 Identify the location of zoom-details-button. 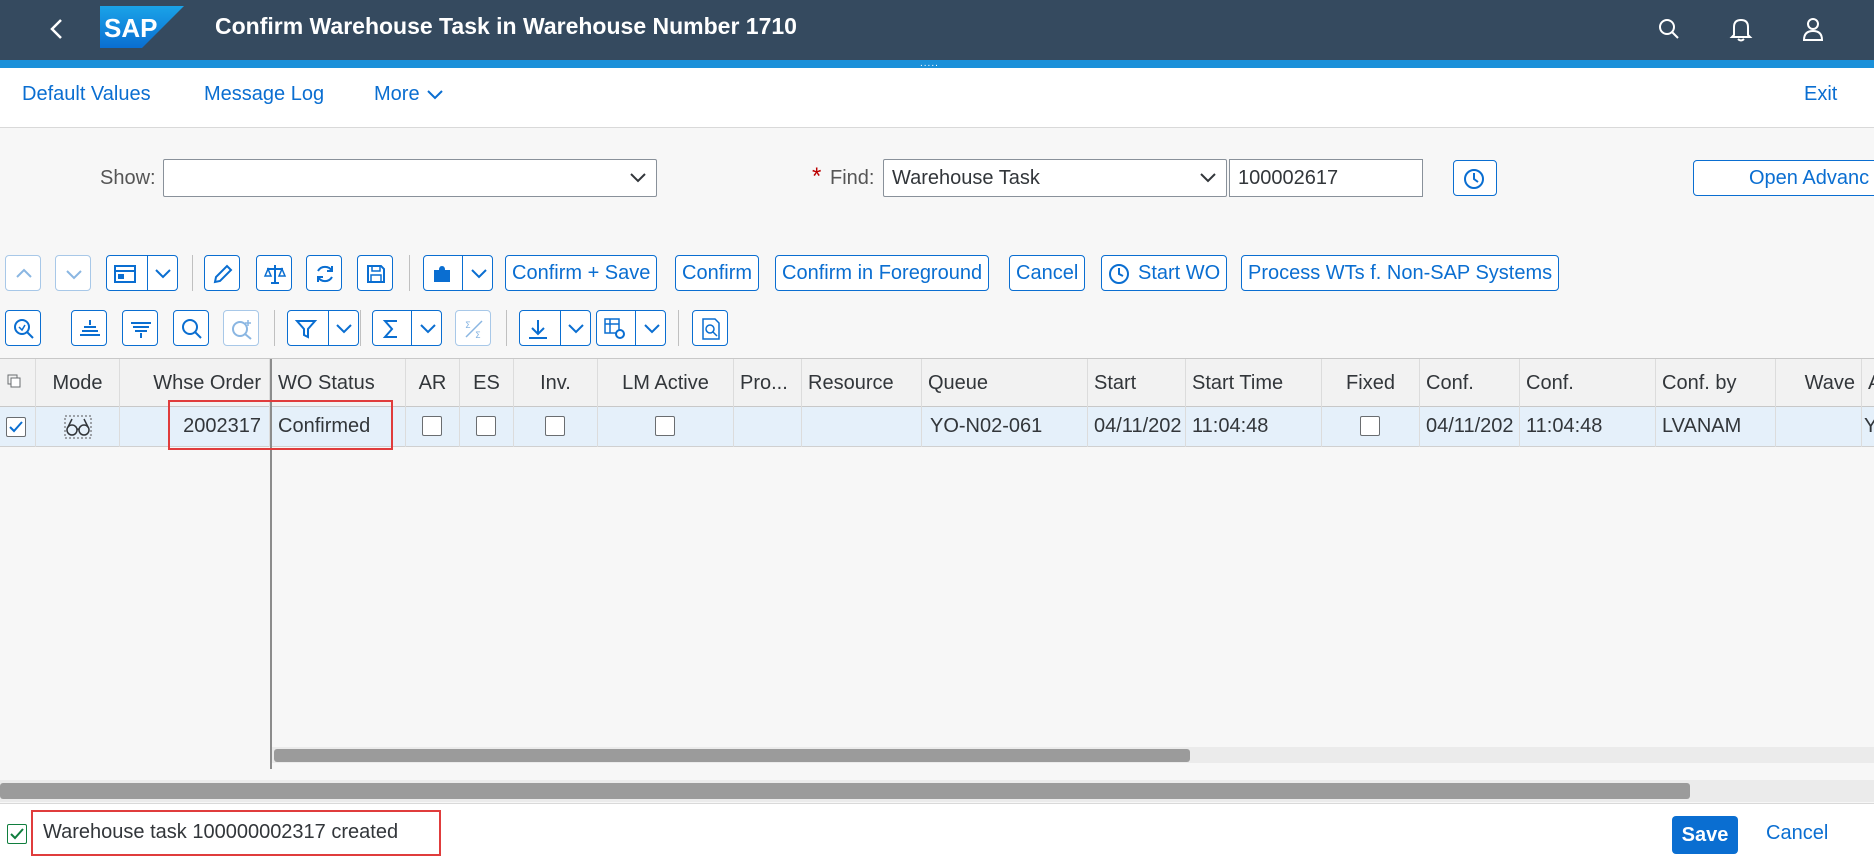
(23, 328).